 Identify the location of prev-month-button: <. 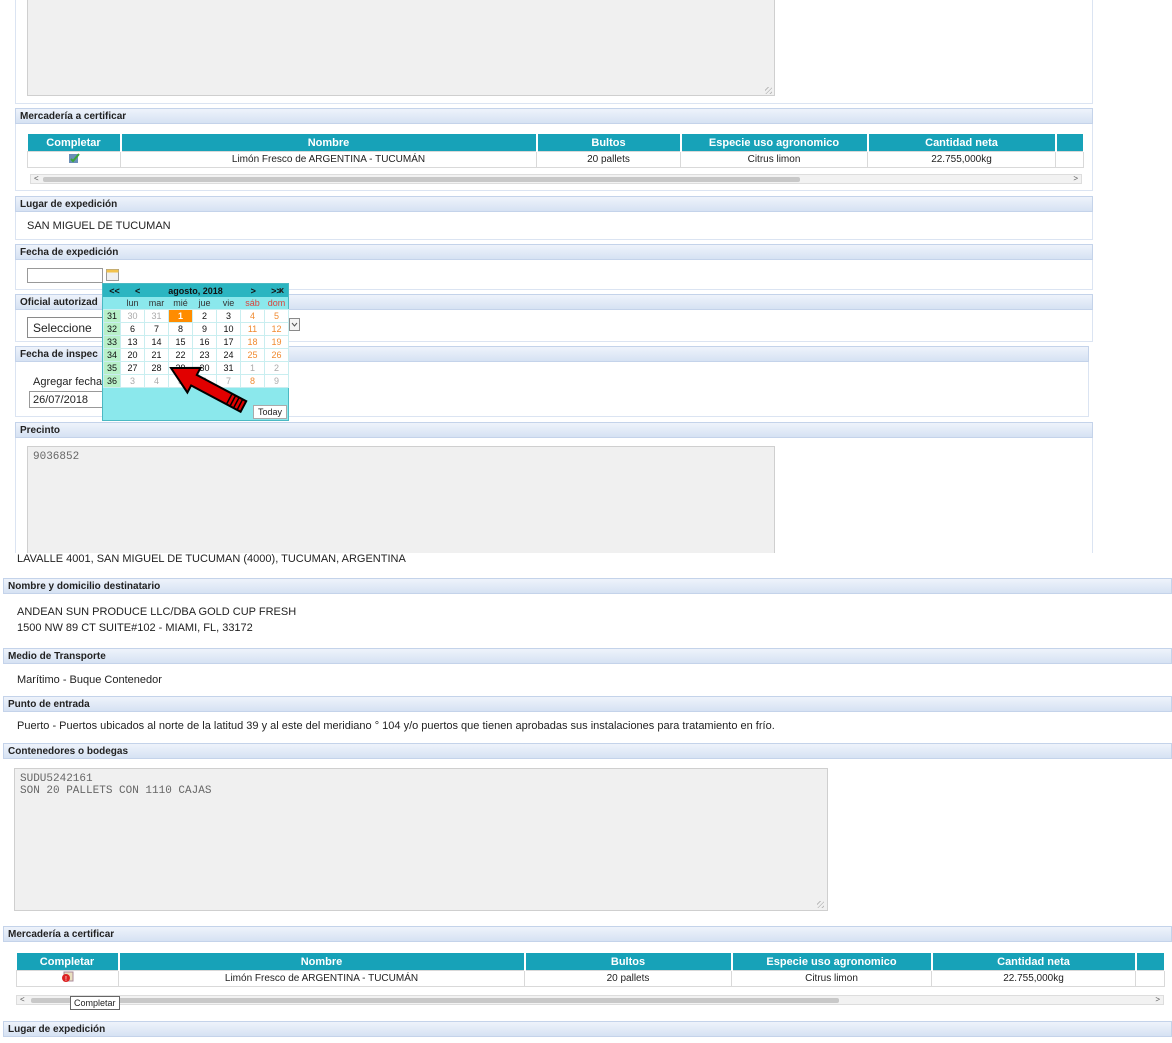
(138, 290).